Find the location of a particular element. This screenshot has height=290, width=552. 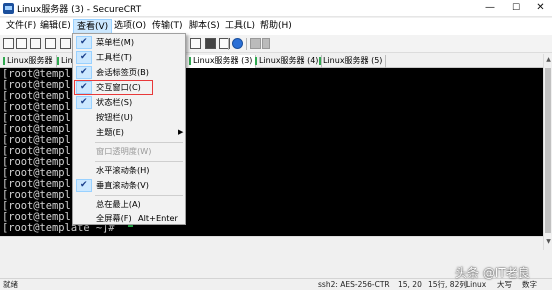

menu-script: 脚本(S) is located at coordinates (204, 26).